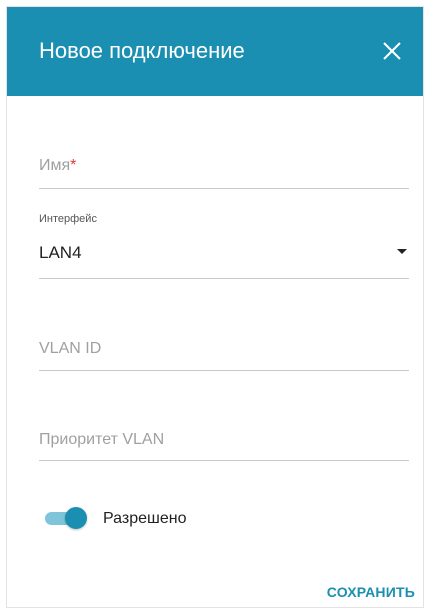  Describe the element at coordinates (58, 165) in the screenshot. I see `name-placeholder: Имя*` at that location.